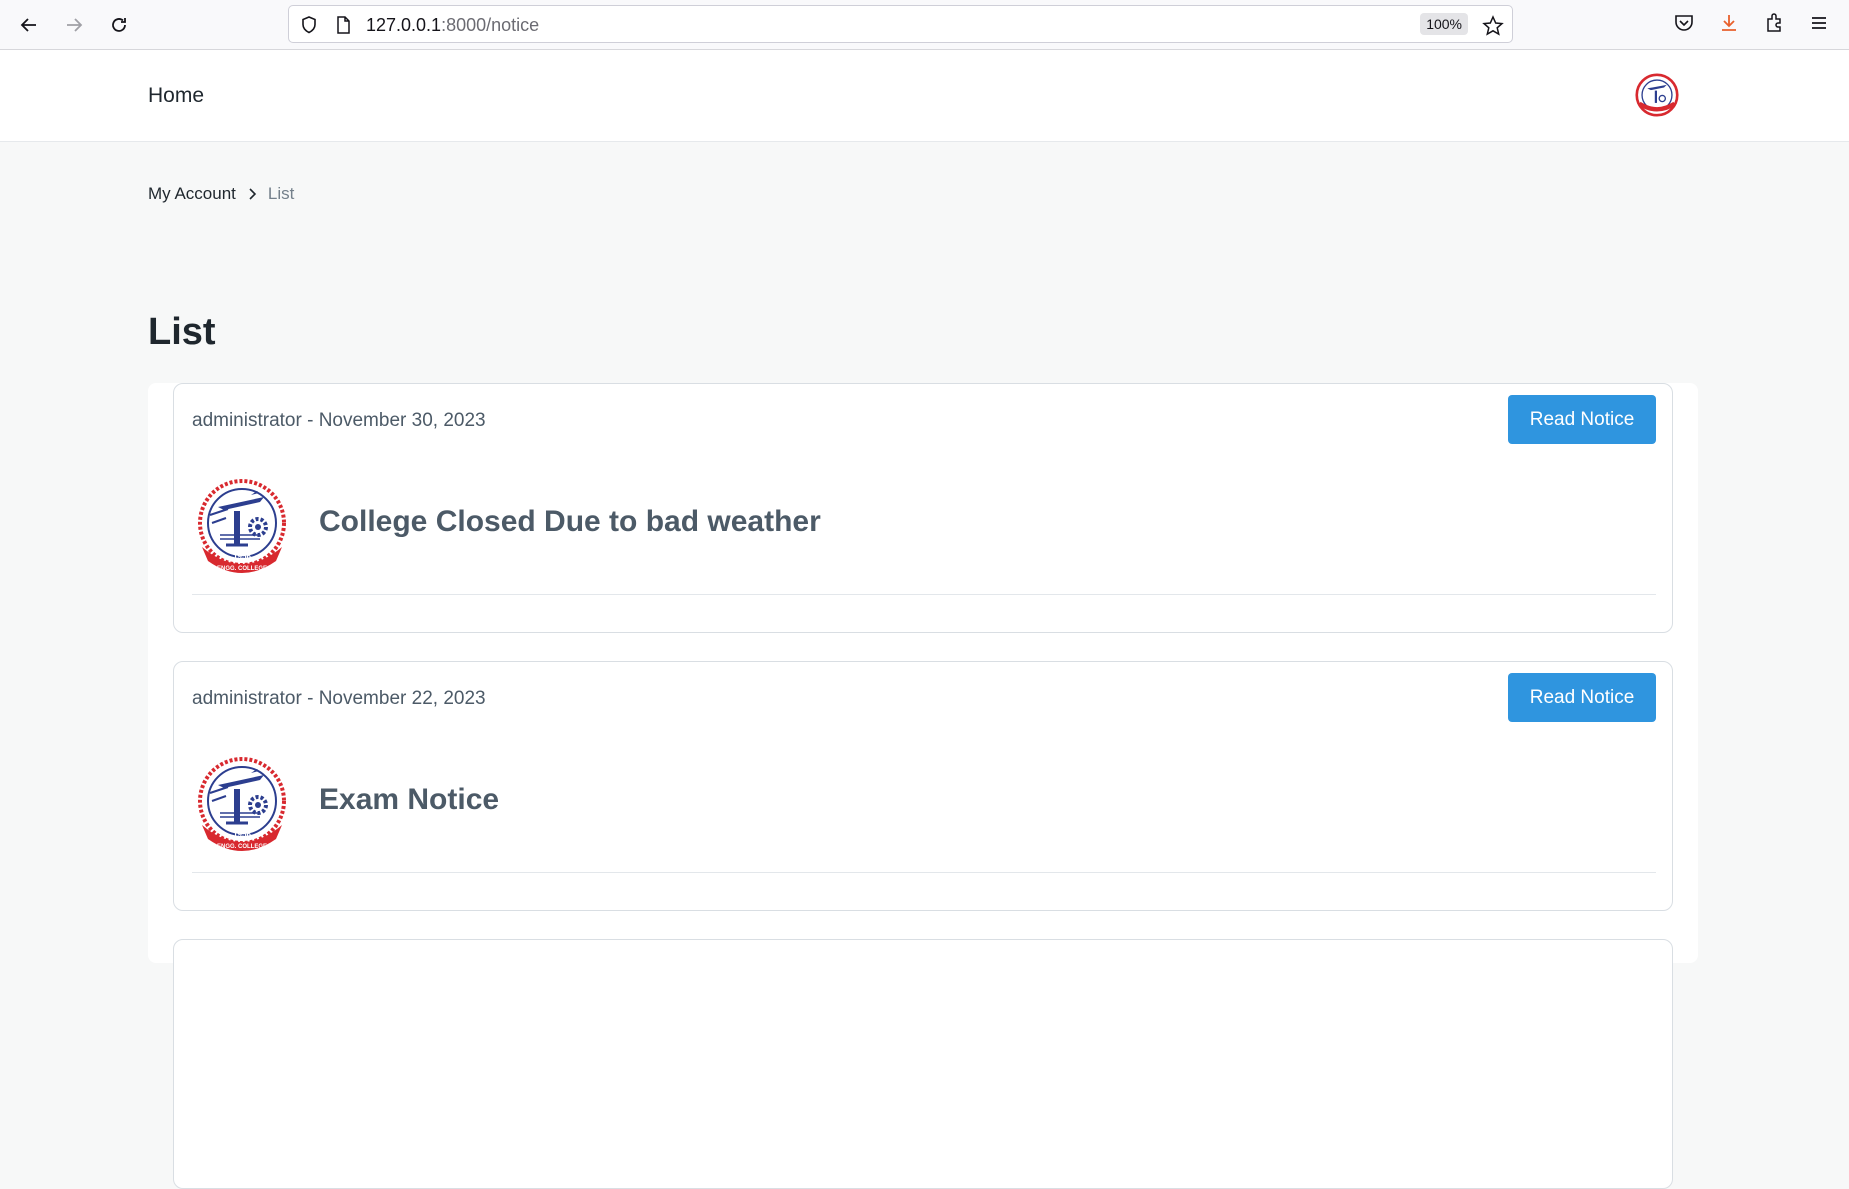 The width and height of the screenshot is (1849, 1189). Describe the element at coordinates (900, 24) in the screenshot. I see `url-bar: 127.0.0.1:8000/notice 100%` at that location.